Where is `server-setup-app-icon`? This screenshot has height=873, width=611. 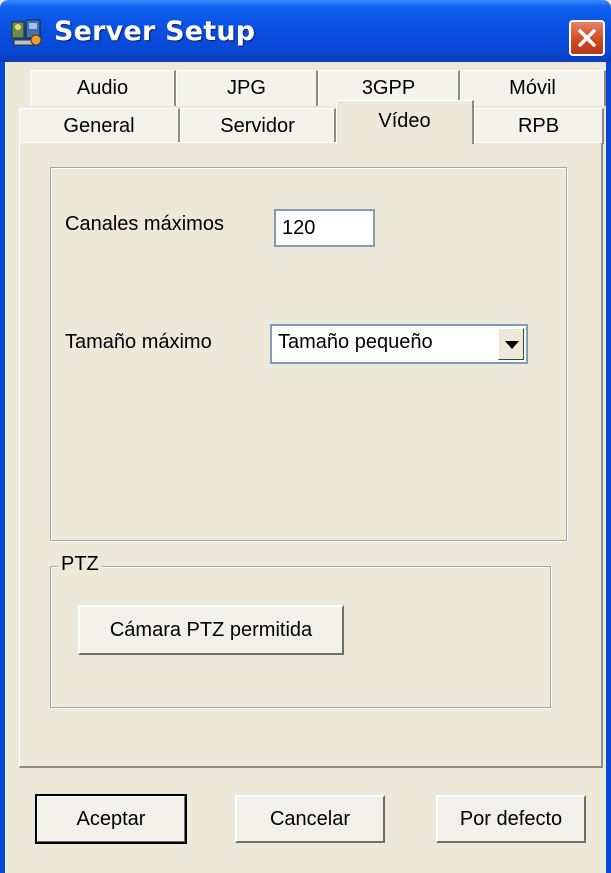
server-setup-app-icon is located at coordinates (26, 32).